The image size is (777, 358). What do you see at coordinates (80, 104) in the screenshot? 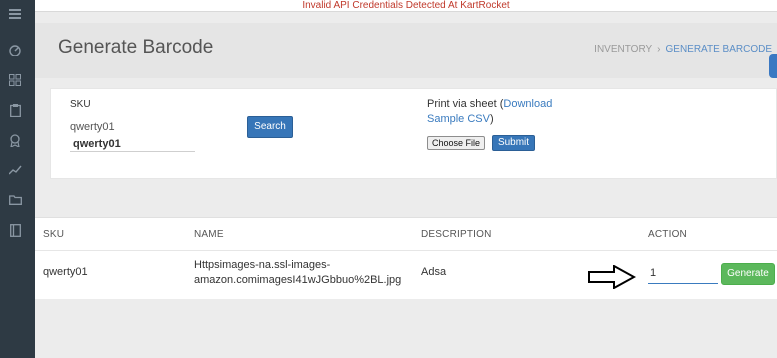
I see `sku-label: SKU` at bounding box center [80, 104].